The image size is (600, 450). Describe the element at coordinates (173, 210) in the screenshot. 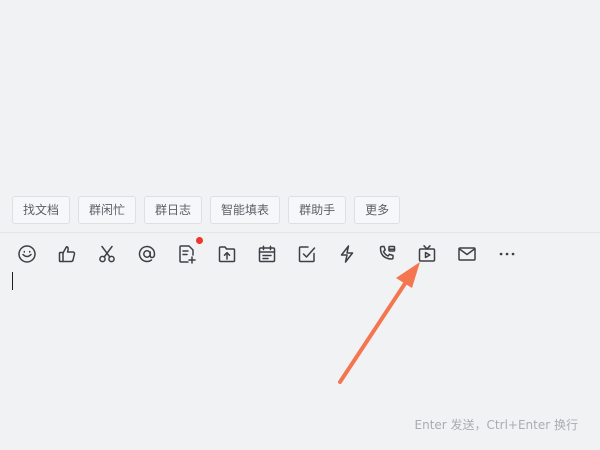

I see `quick-action-group-log: 群日志` at that location.